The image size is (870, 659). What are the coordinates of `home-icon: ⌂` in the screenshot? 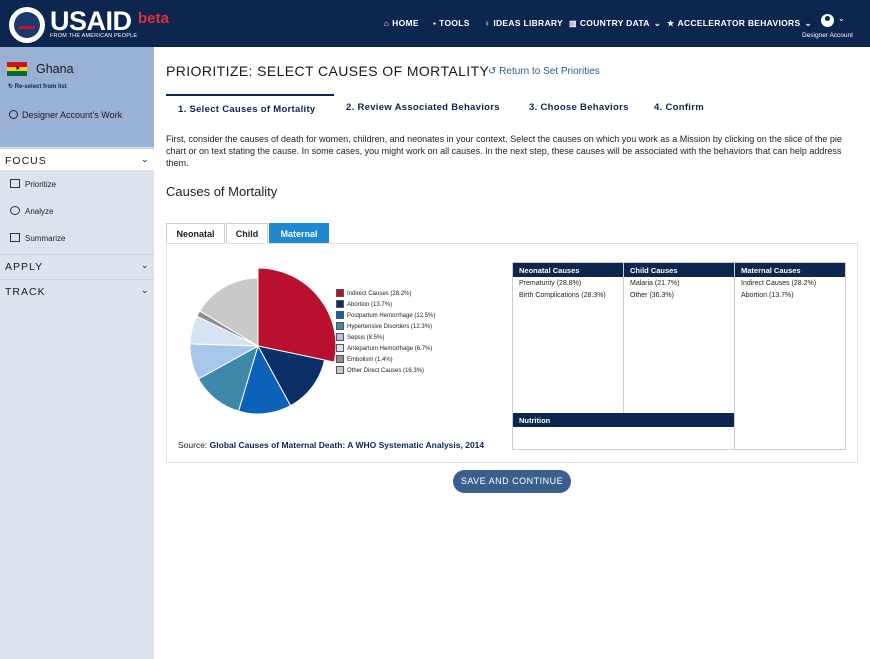 It's located at (387, 23).